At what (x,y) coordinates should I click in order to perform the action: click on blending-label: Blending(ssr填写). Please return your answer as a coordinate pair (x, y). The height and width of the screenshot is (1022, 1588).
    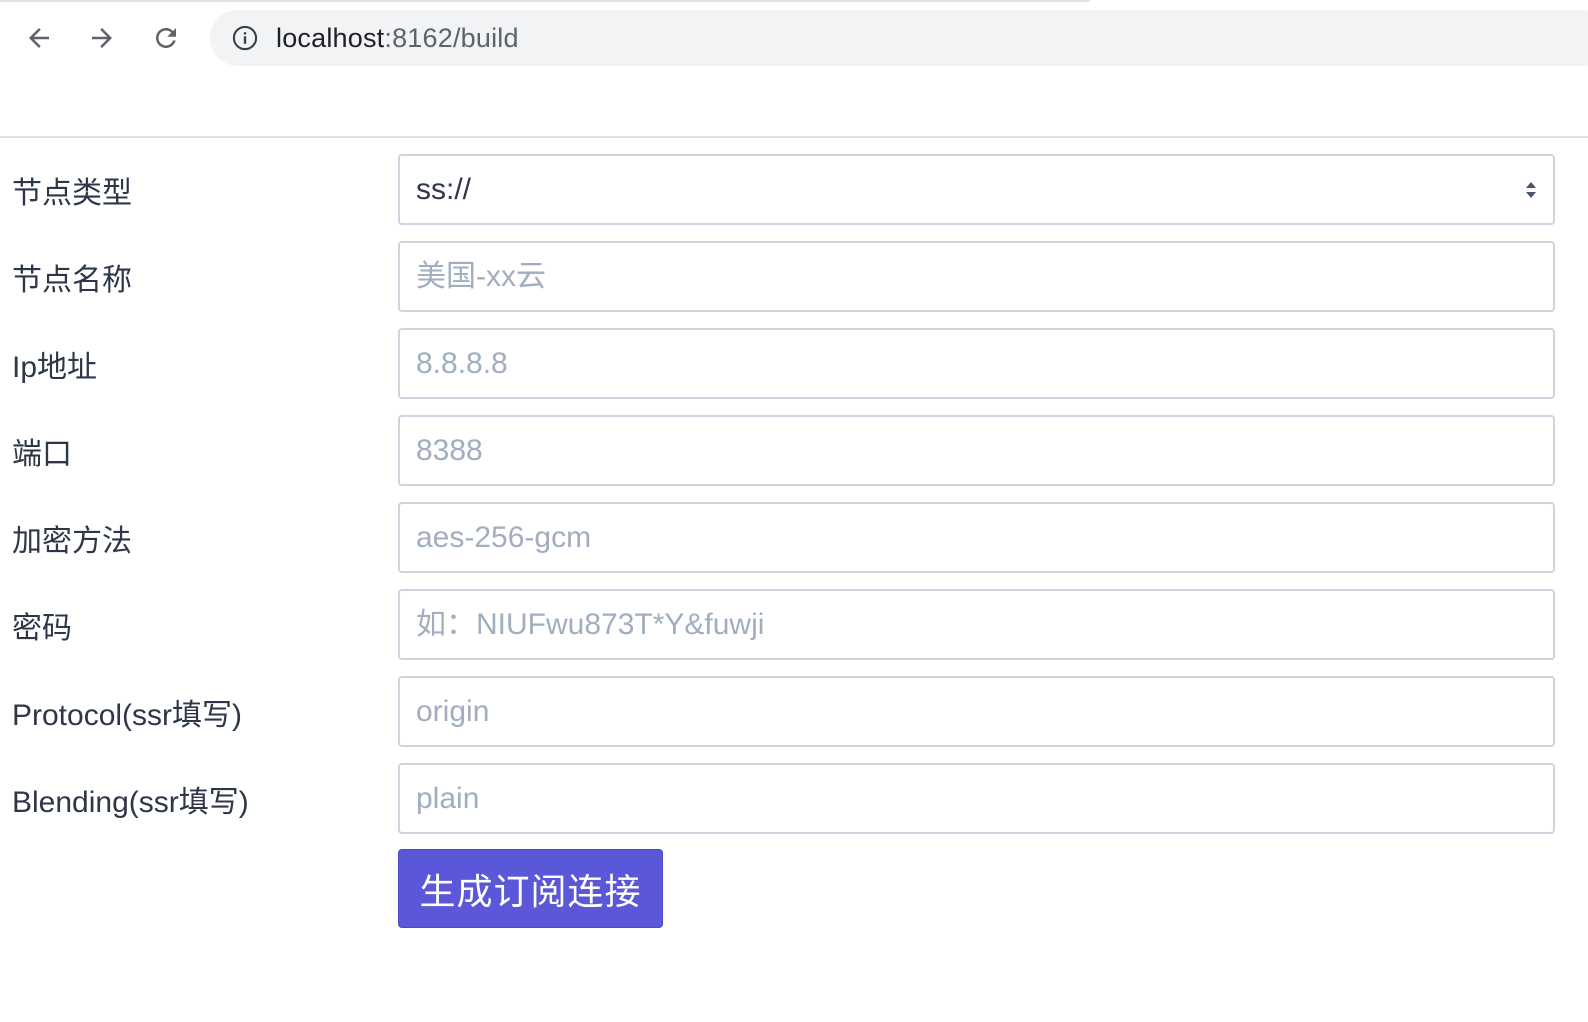
    Looking at the image, I should click on (130, 802).